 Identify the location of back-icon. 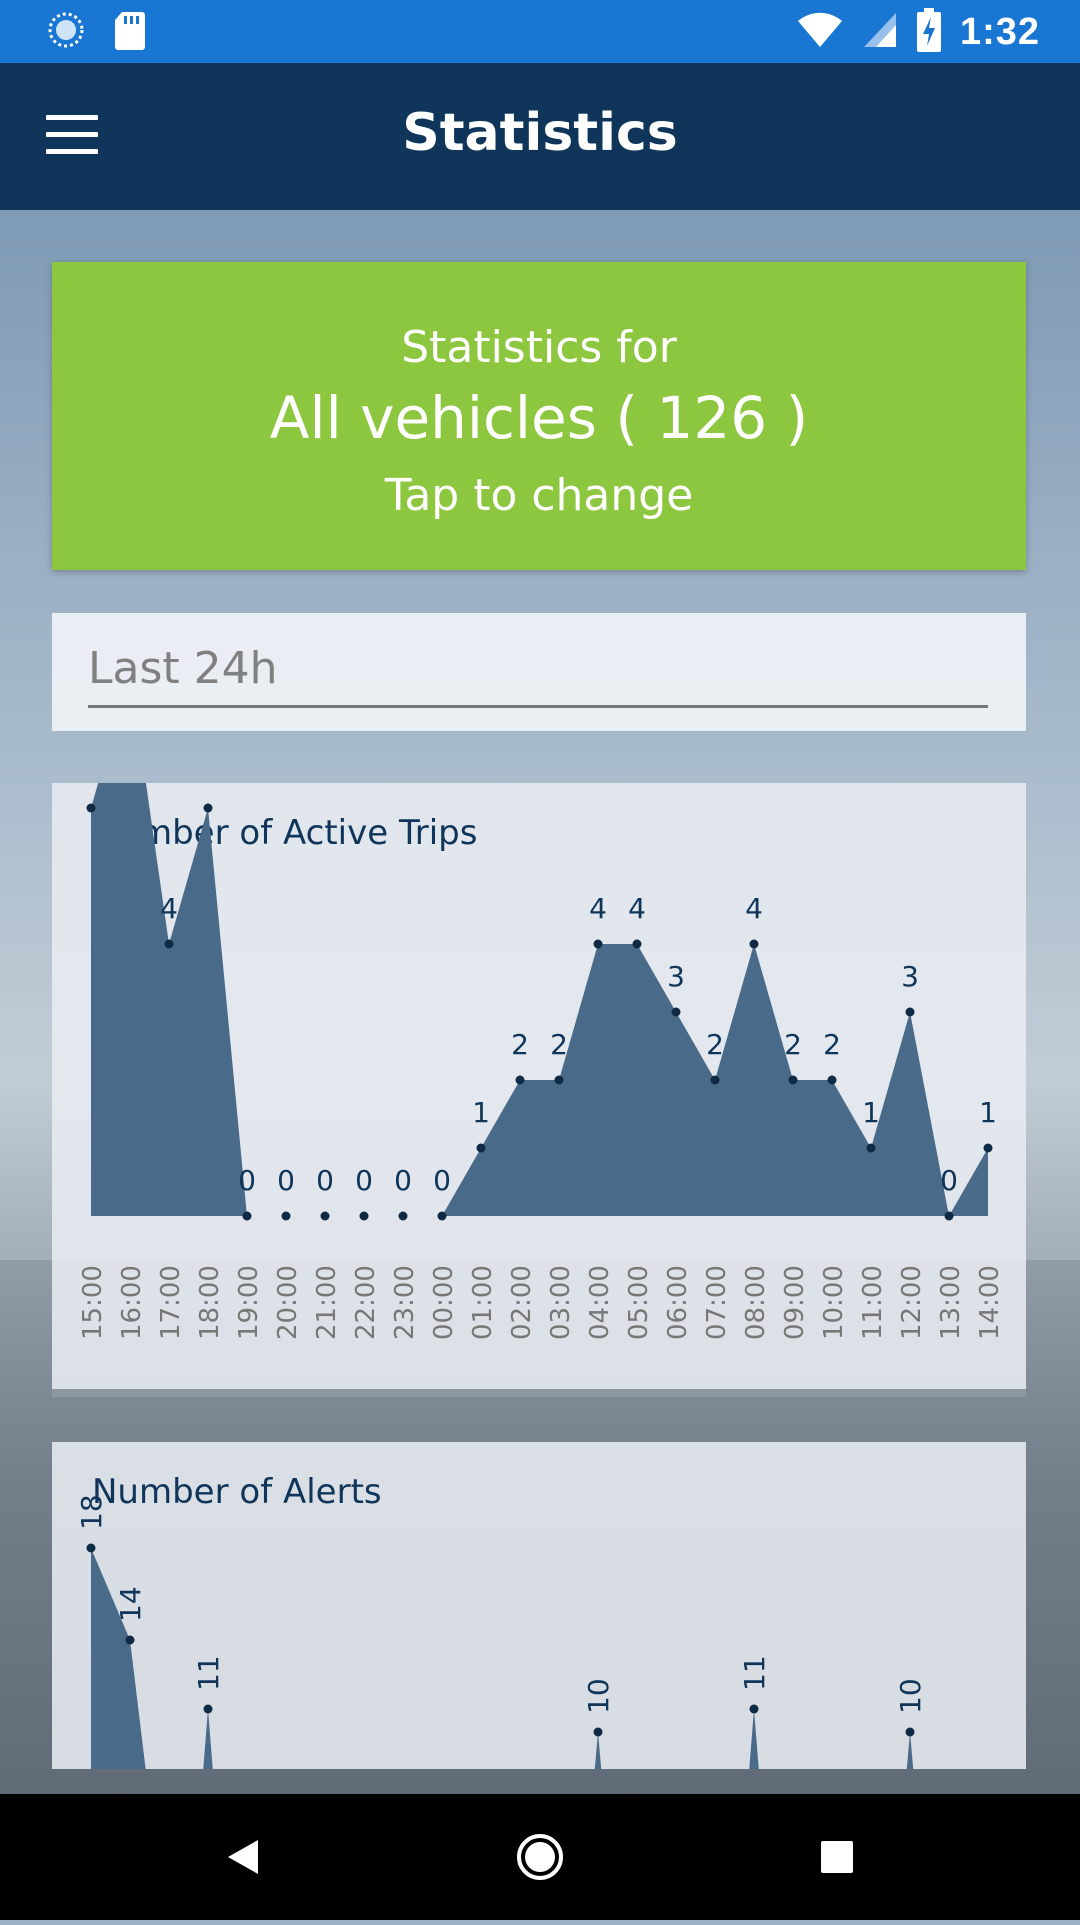
(242, 1857).